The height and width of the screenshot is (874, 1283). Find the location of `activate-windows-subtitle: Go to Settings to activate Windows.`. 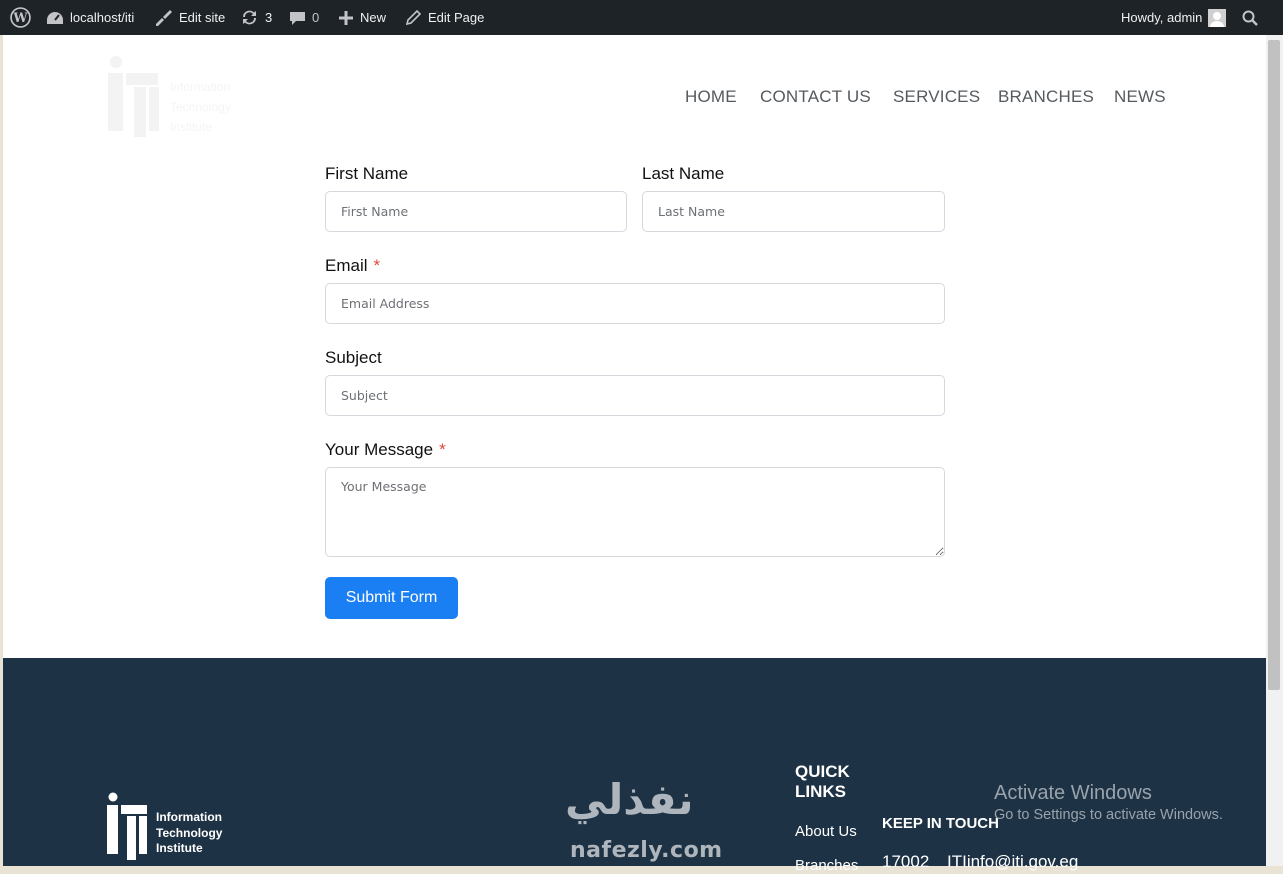

activate-windows-subtitle: Go to Settings to activate Windows. is located at coordinates (1108, 815).